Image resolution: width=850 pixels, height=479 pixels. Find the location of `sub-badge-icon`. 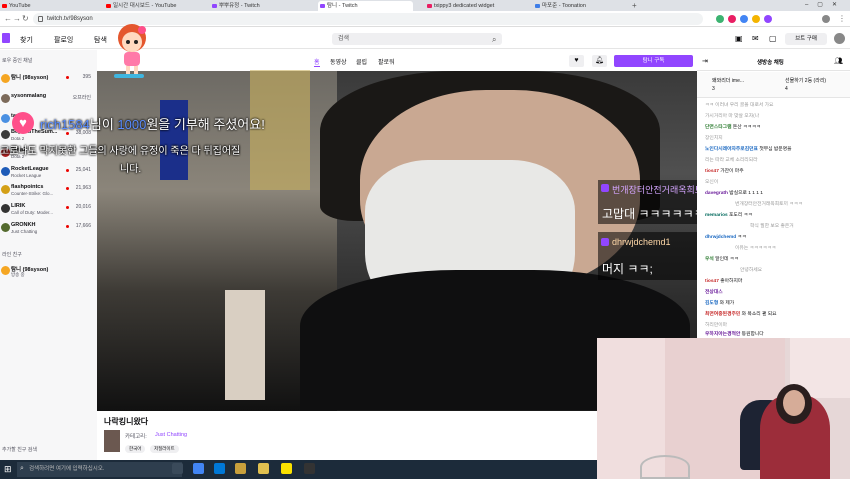

sub-badge-icon is located at coordinates (605, 242).